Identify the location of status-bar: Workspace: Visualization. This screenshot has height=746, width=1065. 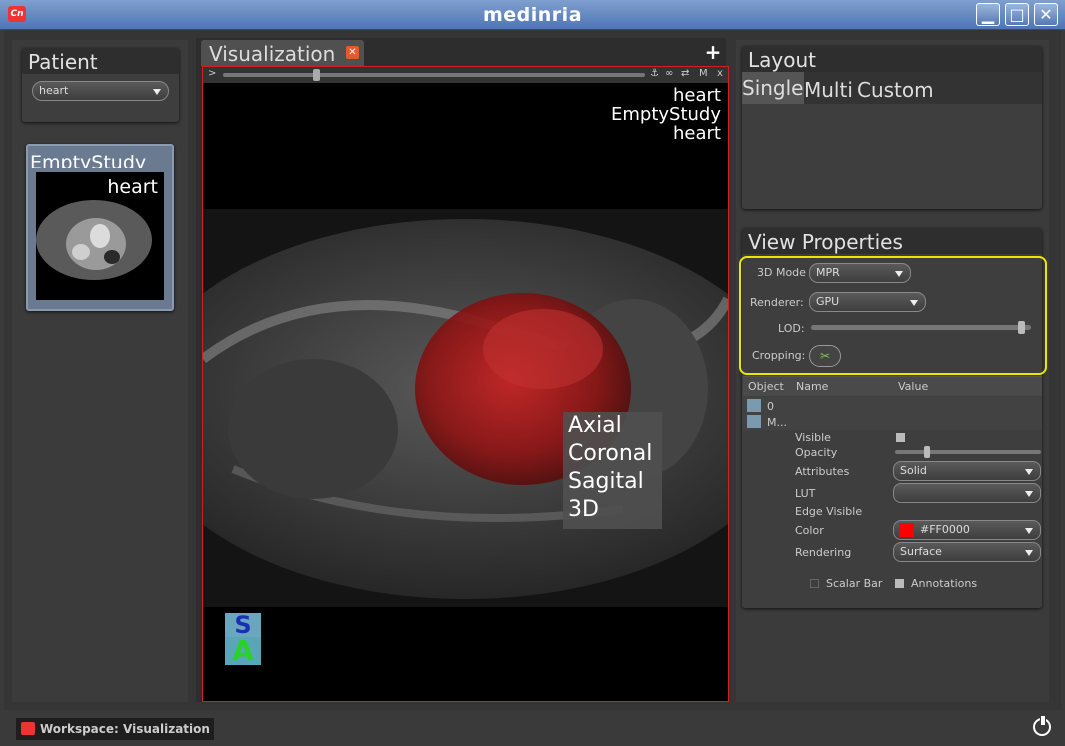
(532, 728).